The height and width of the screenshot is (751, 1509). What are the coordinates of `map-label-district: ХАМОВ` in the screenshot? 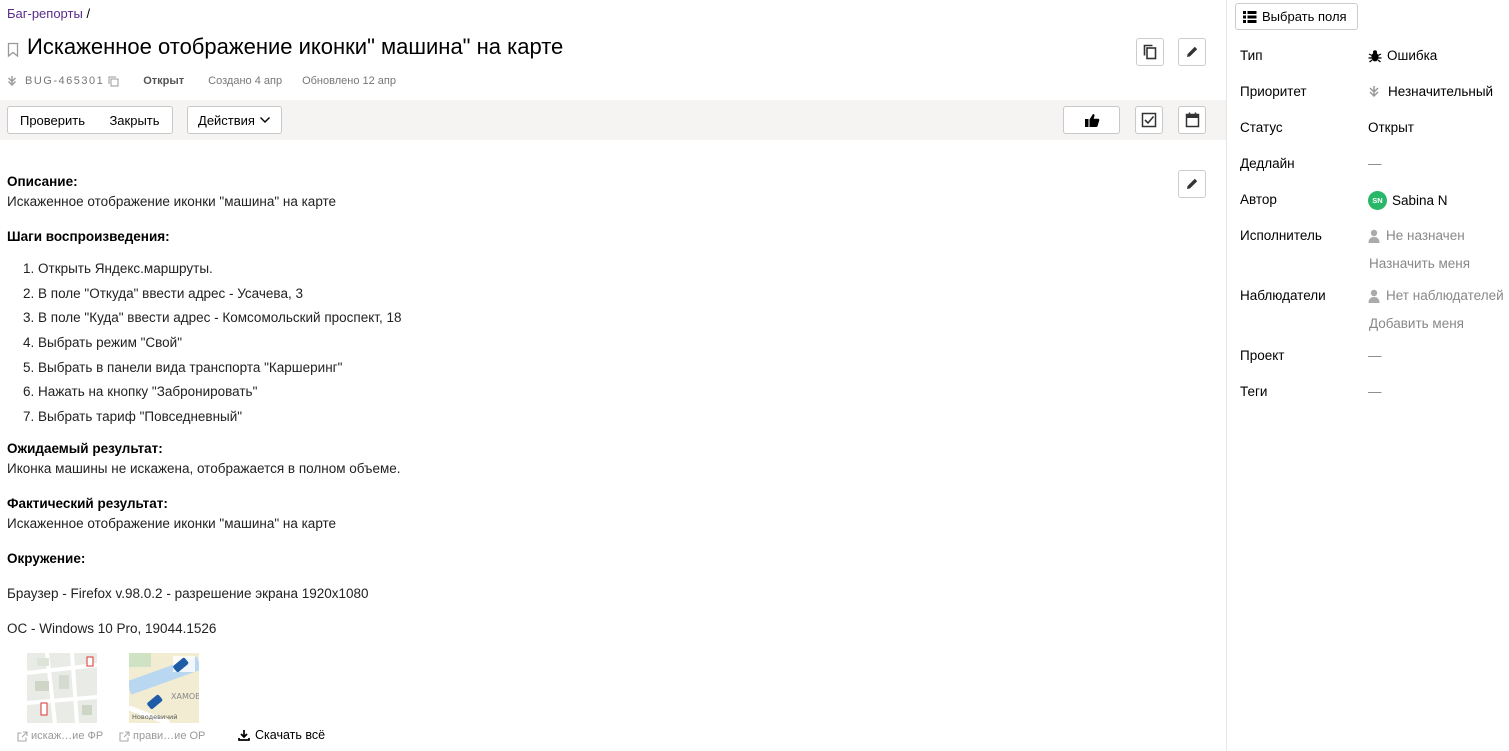 It's located at (185, 696).